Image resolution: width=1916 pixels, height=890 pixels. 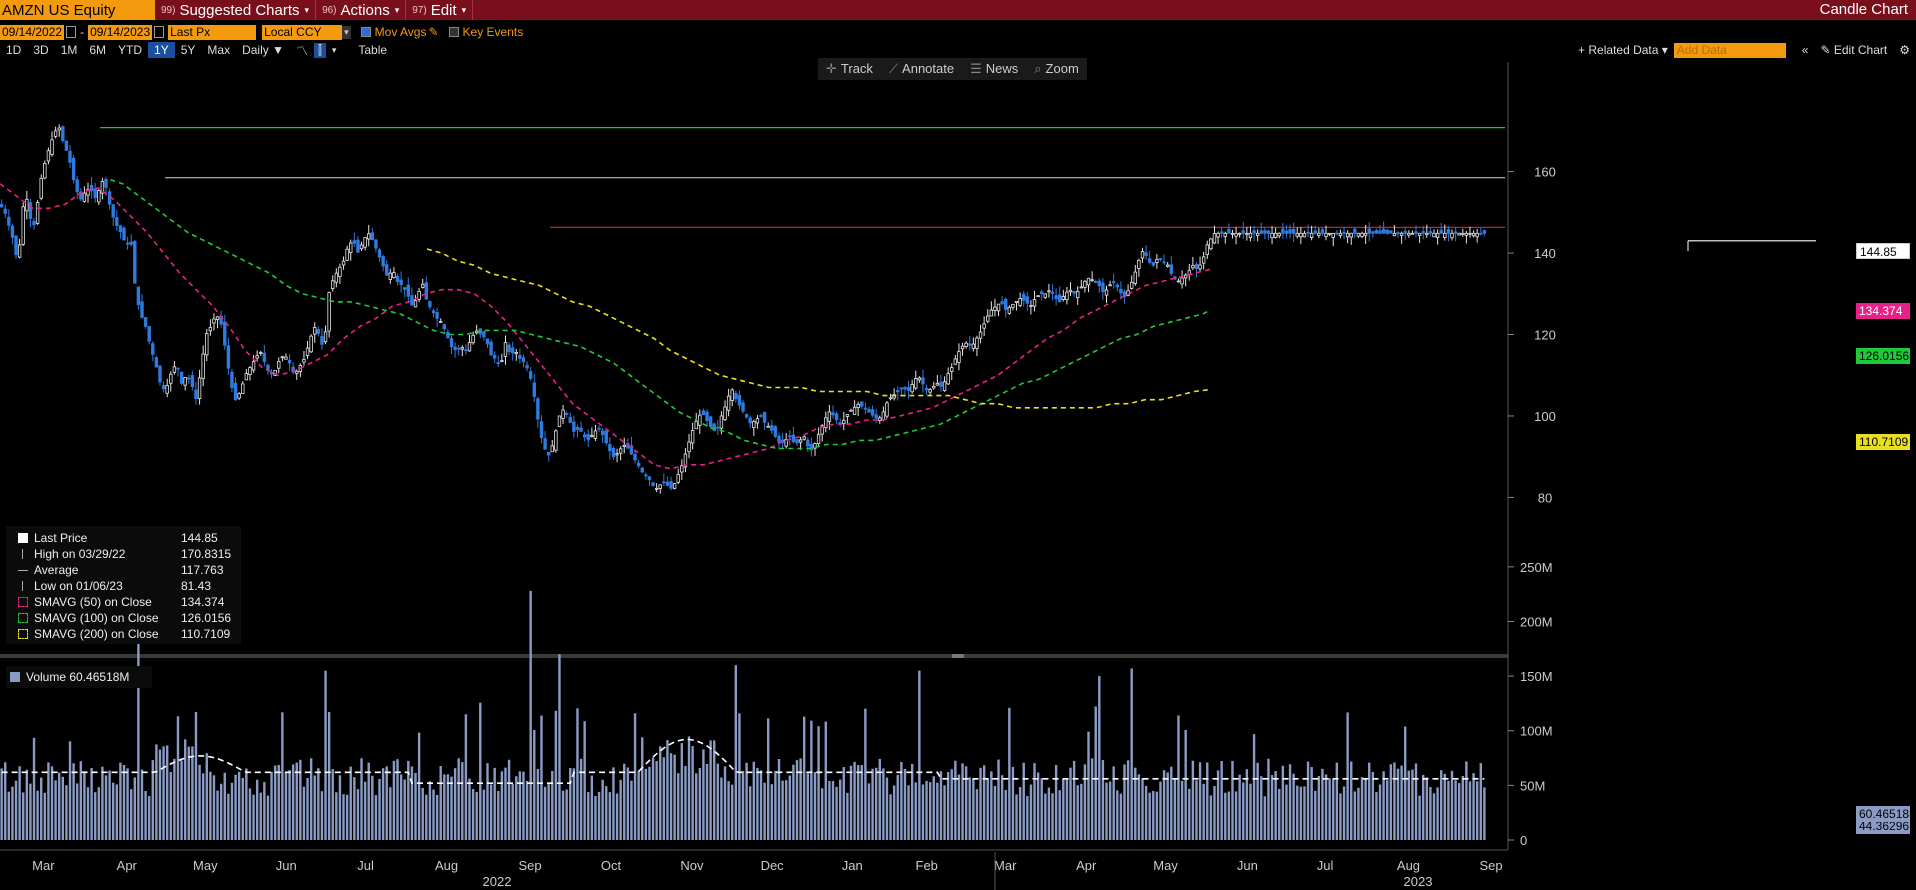 I want to click on horizontal-lines-layer, so click(x=958, y=189).